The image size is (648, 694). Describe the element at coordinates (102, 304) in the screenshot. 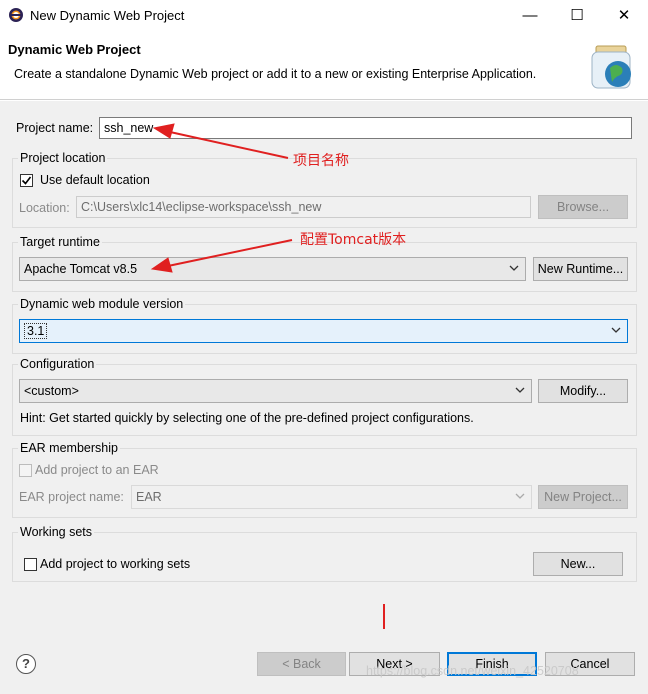

I see `module-version-title: Dynamic web module version` at that location.